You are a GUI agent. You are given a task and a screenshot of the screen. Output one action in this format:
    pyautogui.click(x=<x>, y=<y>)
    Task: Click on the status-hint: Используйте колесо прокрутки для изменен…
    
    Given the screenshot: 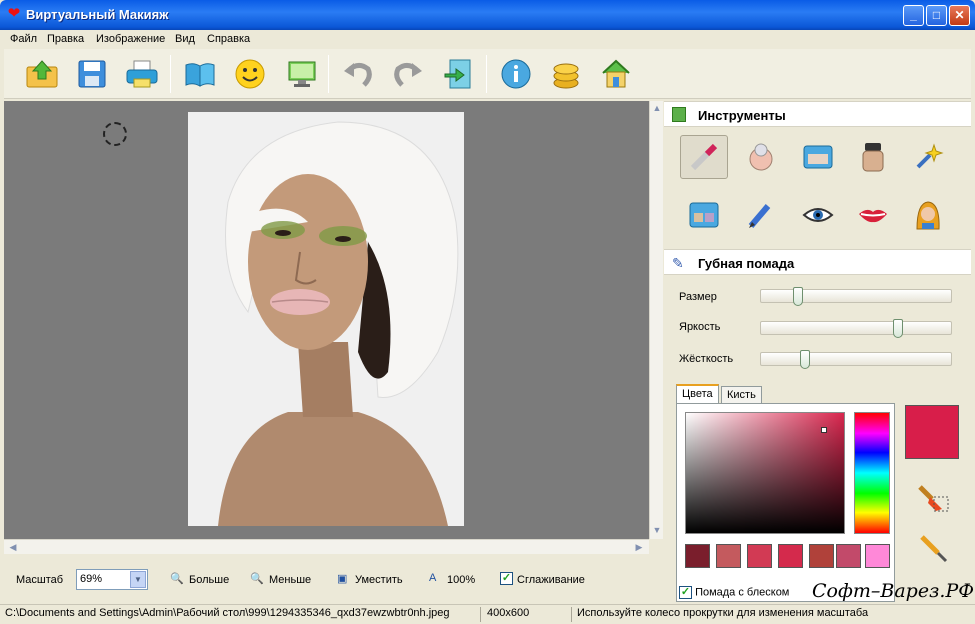 What is the action you would take?
    pyautogui.click(x=723, y=613)
    